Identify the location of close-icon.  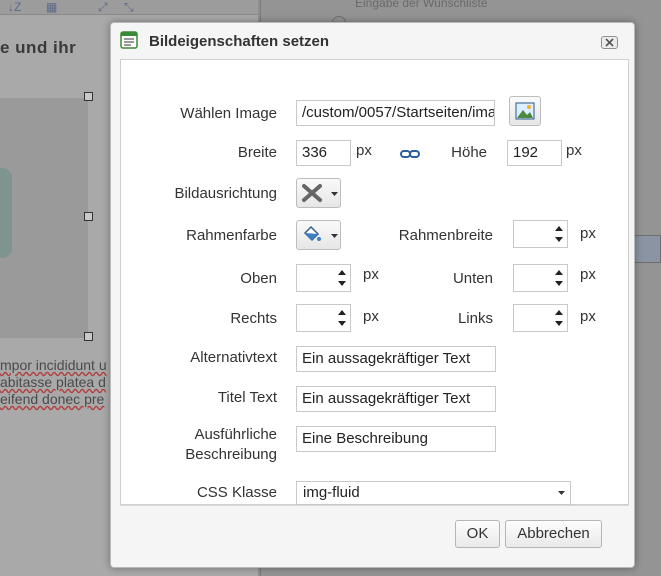
(609, 42).